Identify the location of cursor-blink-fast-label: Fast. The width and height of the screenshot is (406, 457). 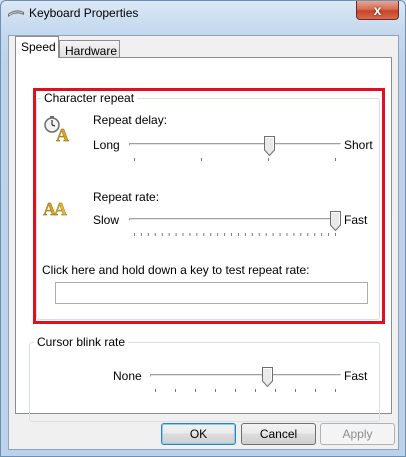
(356, 376).